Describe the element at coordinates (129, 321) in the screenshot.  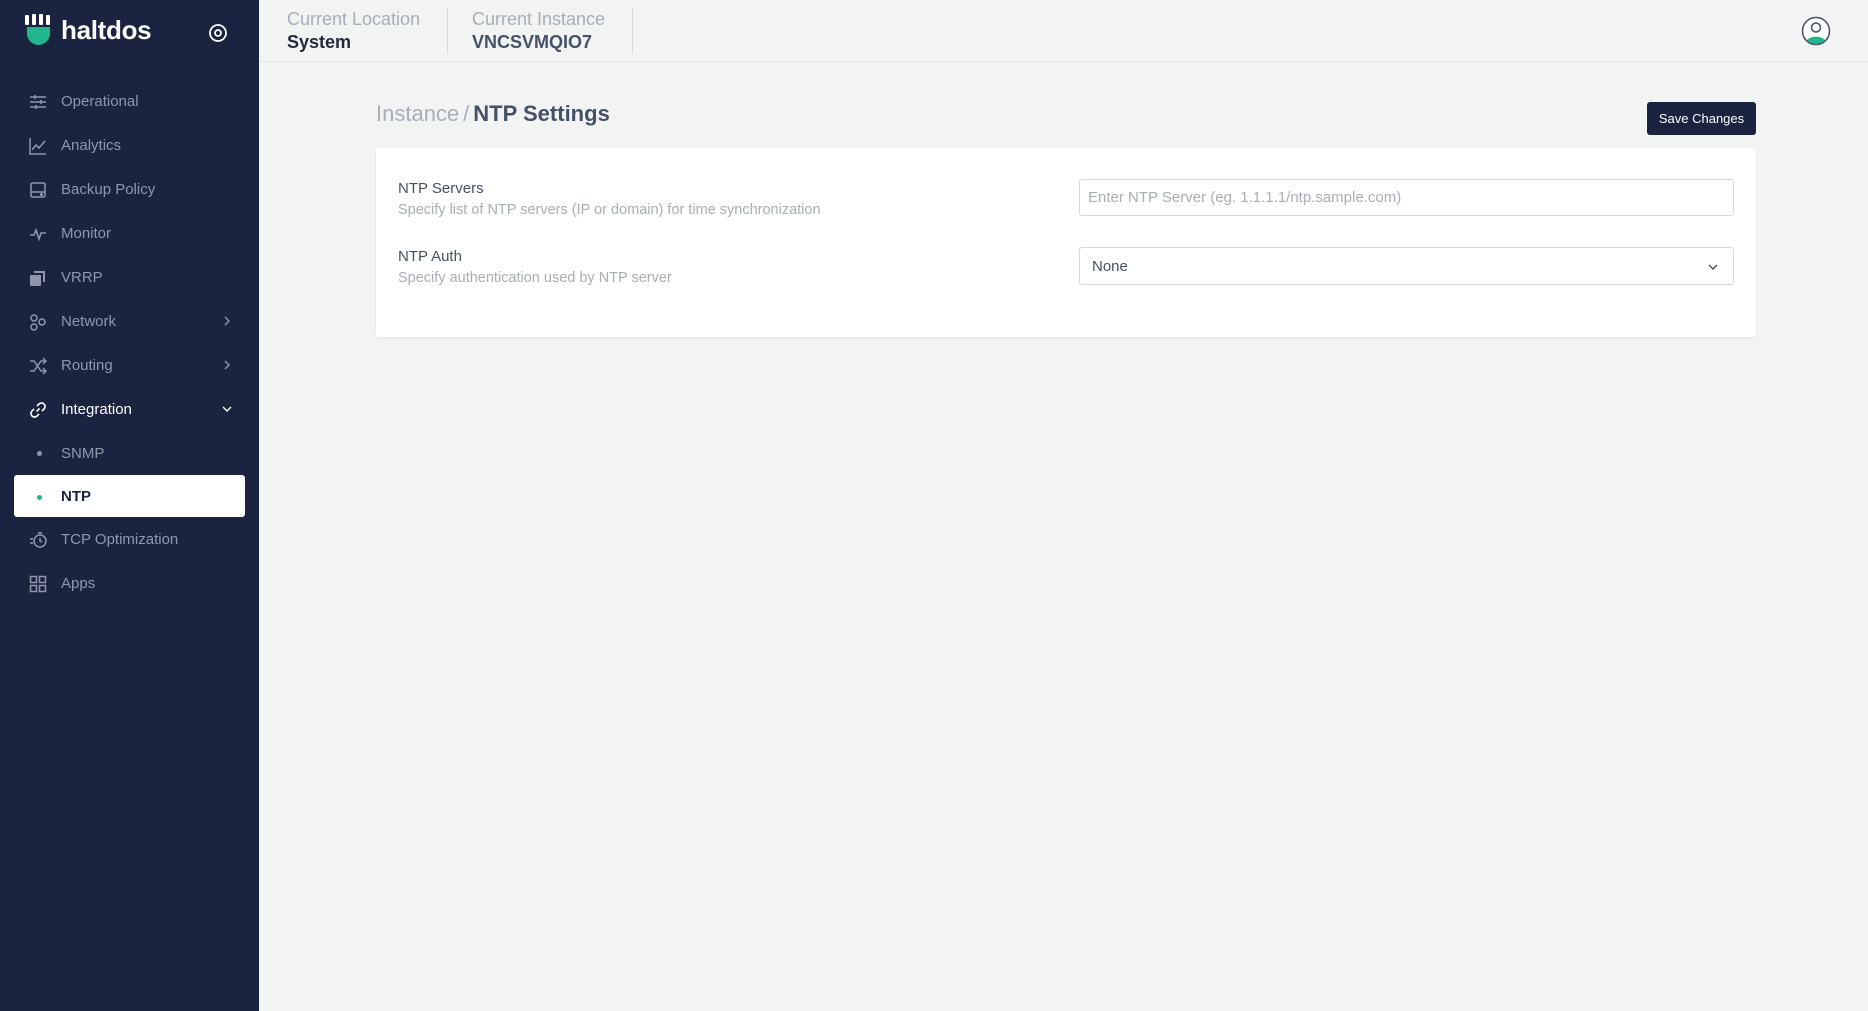
I see `sidebar-item-network: Network` at that location.